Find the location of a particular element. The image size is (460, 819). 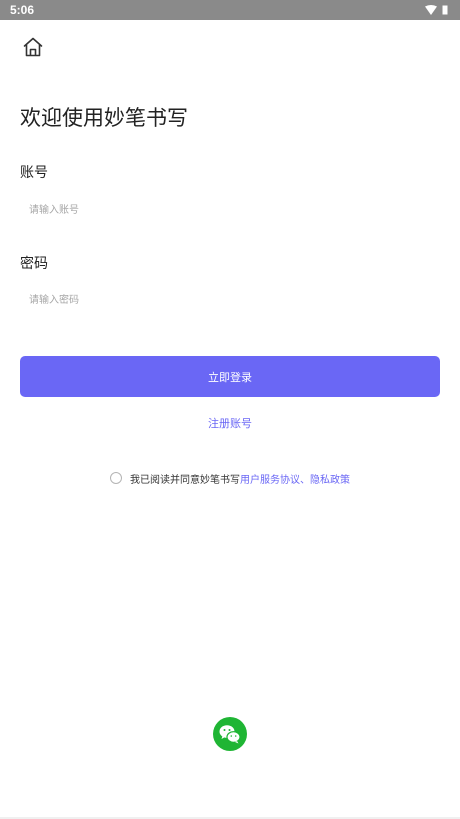

home-button is located at coordinates (33, 47).